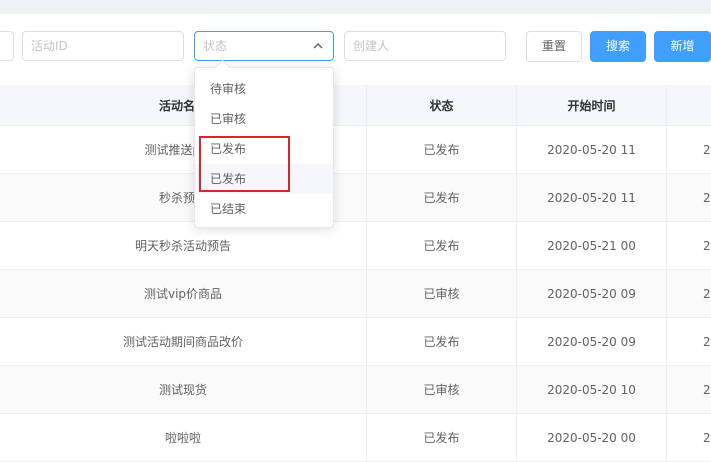 The width and height of the screenshot is (711, 462). Describe the element at coordinates (183, 437) in the screenshot. I see `activity-name-cell: 啦啦啦` at that location.